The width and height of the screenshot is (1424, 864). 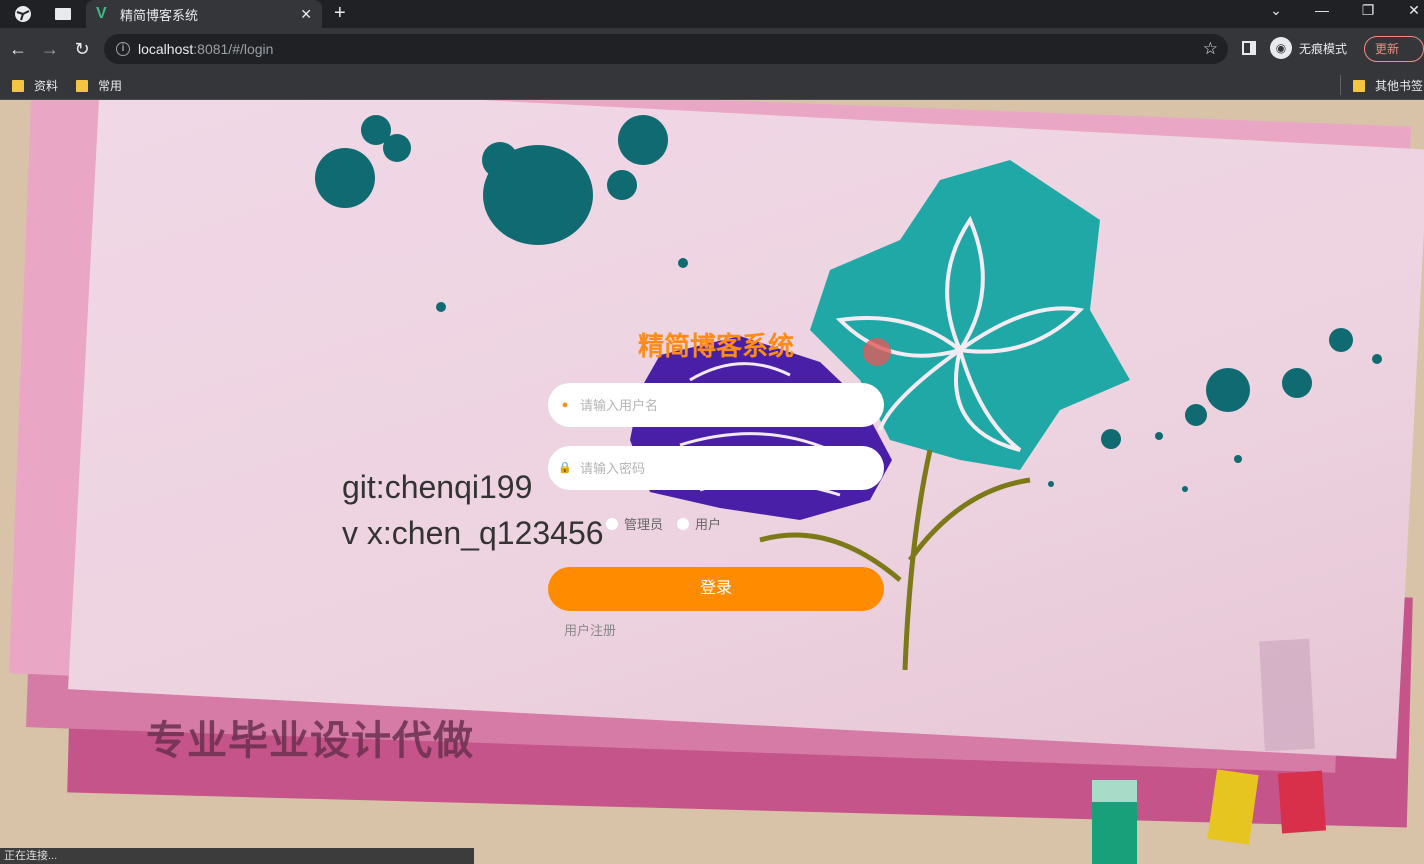 What do you see at coordinates (1368, 10) in the screenshot?
I see `restore-icon: ❐` at bounding box center [1368, 10].